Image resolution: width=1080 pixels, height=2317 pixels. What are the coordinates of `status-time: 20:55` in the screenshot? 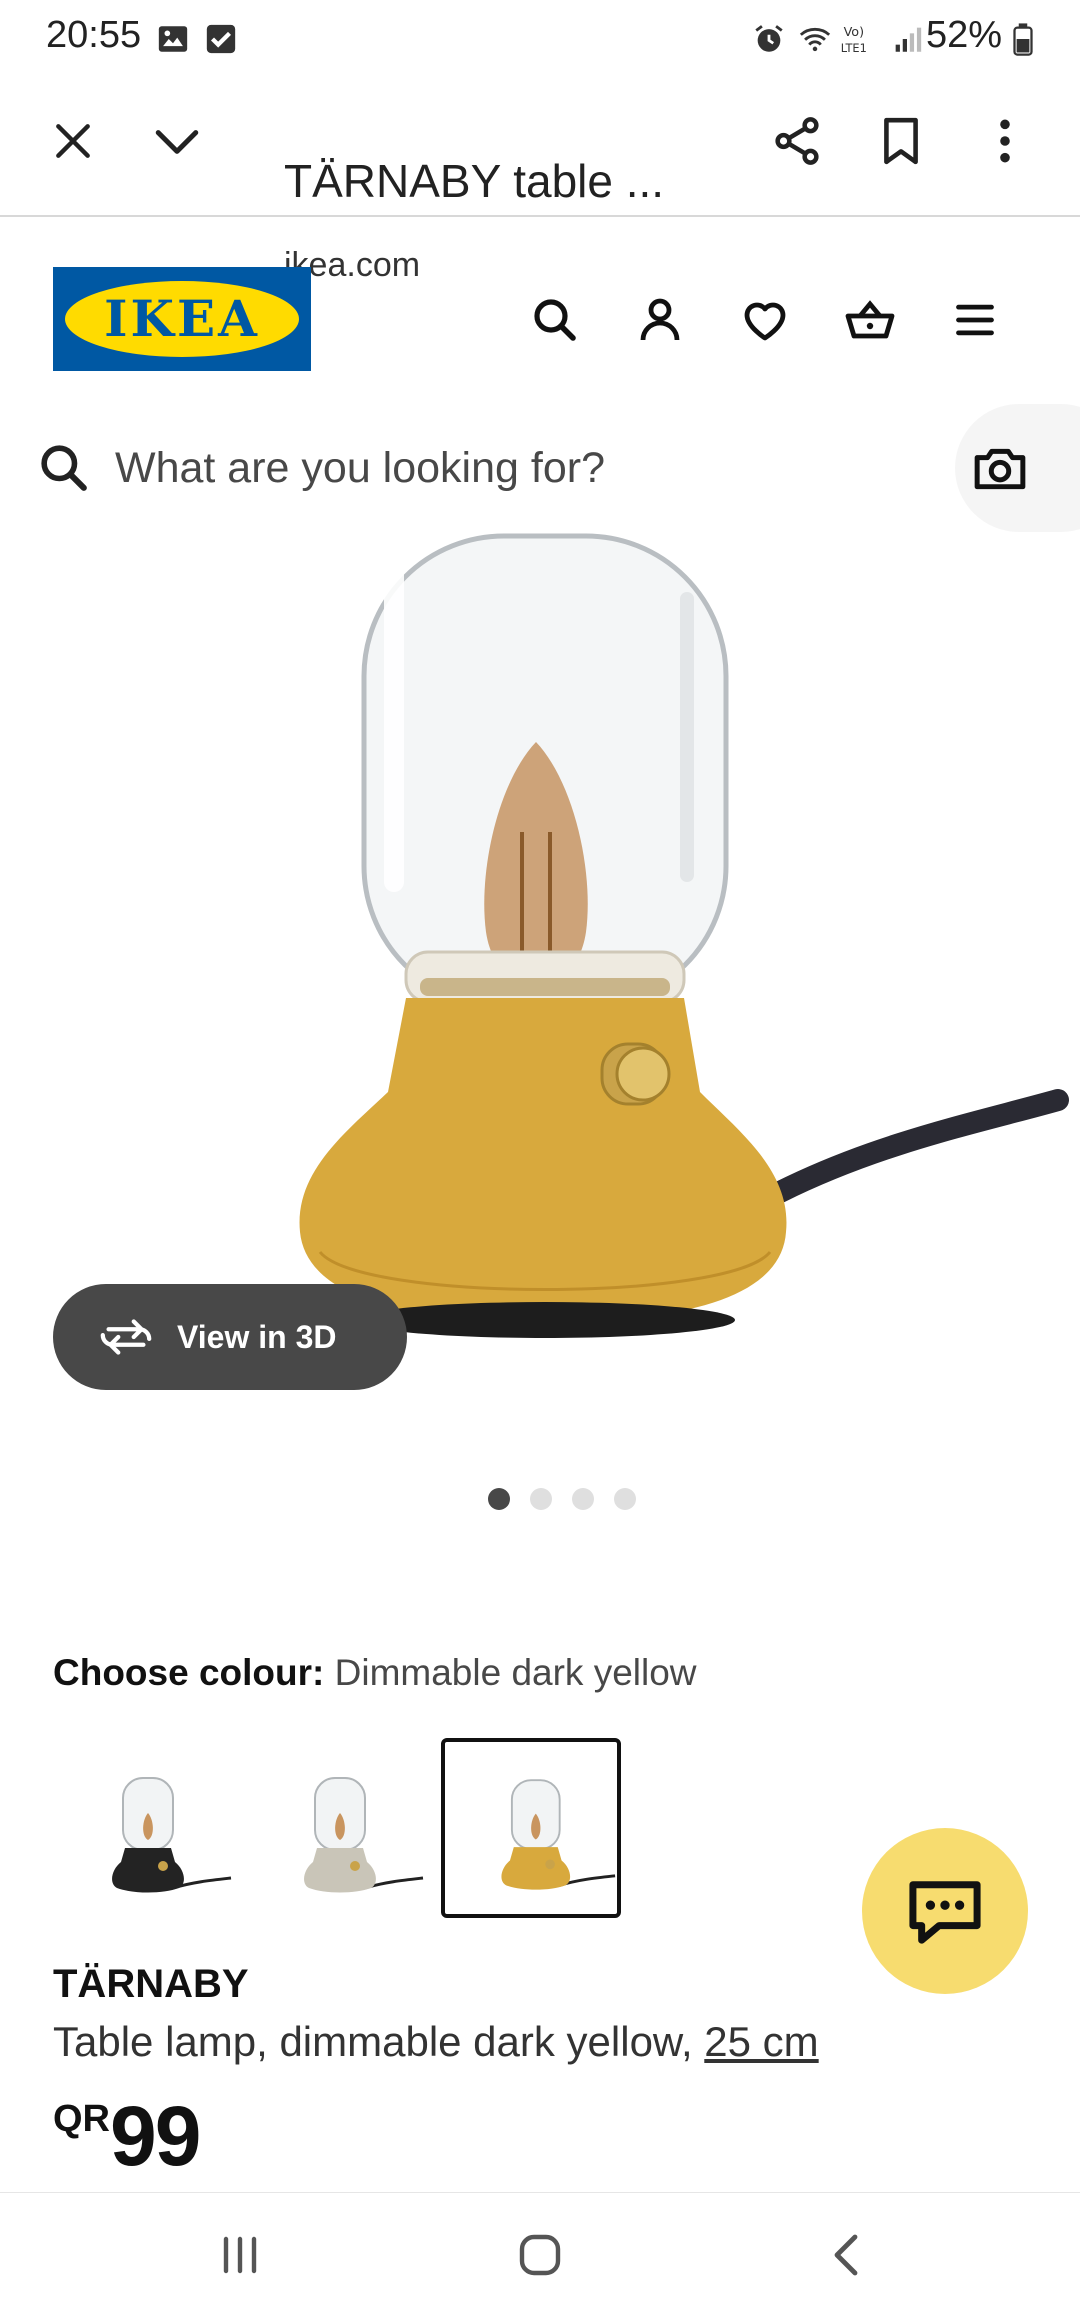 It's located at (94, 35).